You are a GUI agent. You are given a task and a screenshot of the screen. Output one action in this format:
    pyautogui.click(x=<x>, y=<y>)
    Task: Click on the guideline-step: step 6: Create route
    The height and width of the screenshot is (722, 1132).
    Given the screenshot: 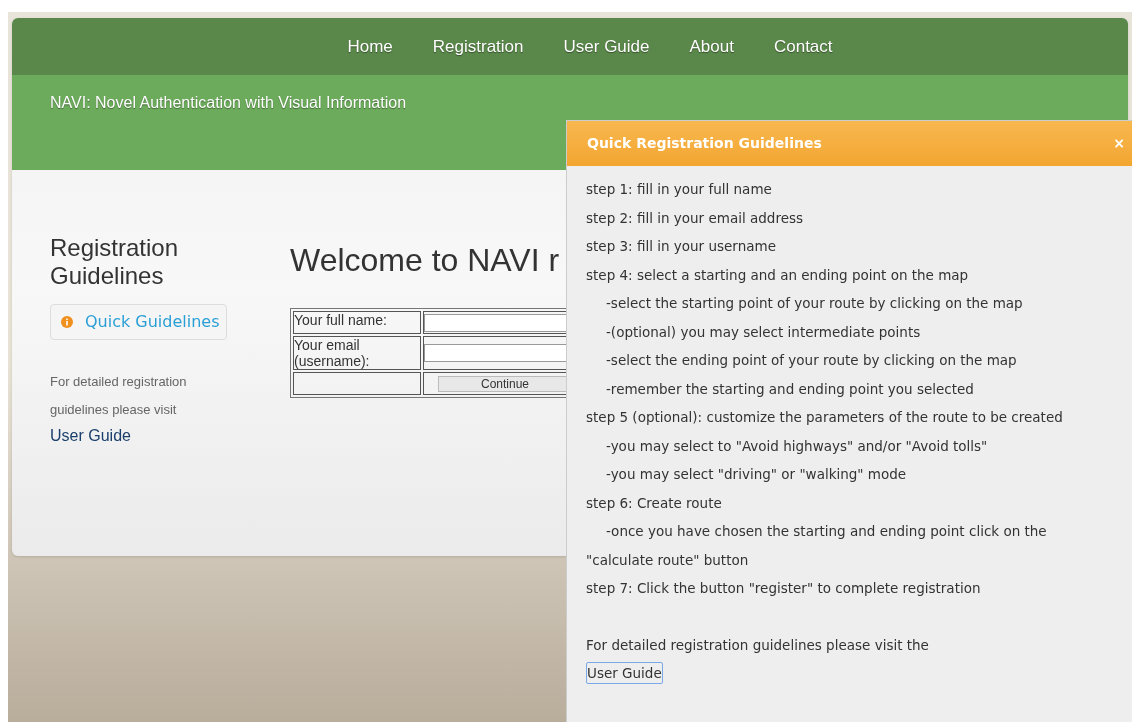 What is the action you would take?
    pyautogui.click(x=654, y=502)
    